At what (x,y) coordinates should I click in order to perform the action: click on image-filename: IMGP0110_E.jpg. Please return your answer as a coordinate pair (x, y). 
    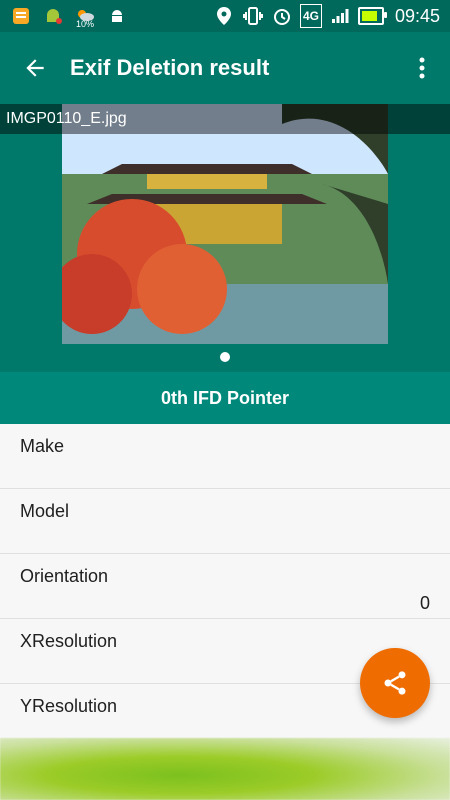
    Looking at the image, I should click on (225, 119).